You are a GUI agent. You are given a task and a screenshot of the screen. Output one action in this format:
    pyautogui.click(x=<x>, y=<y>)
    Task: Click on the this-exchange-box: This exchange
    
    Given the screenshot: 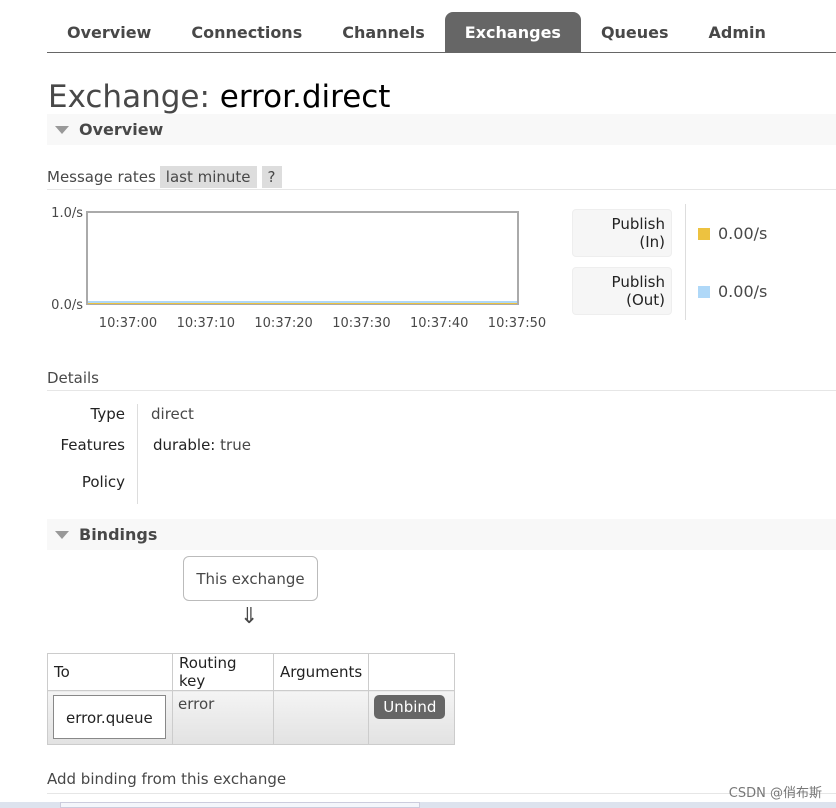 What is the action you would take?
    pyautogui.click(x=250, y=578)
    